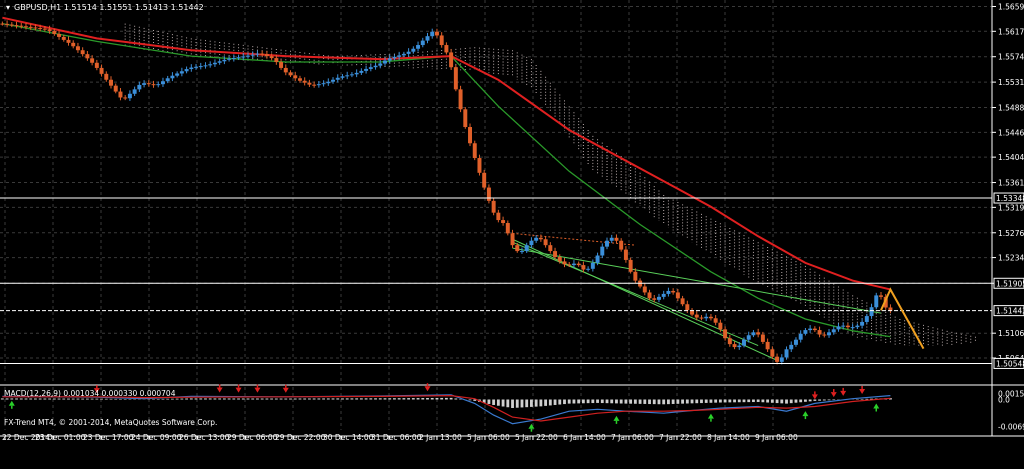  What do you see at coordinates (1011, 258) in the screenshot?
I see `y-tick-label: 1.52340` at bounding box center [1011, 258].